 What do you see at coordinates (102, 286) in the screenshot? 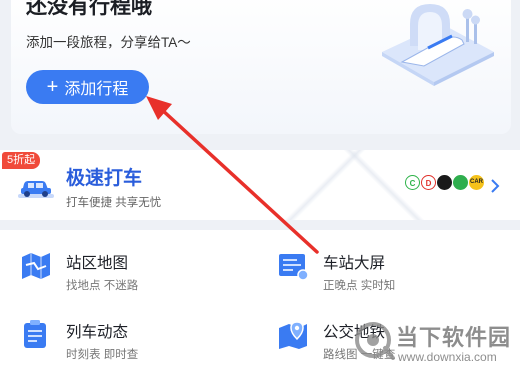
I see `service-subtitle: 找地点 不迷路` at bounding box center [102, 286].